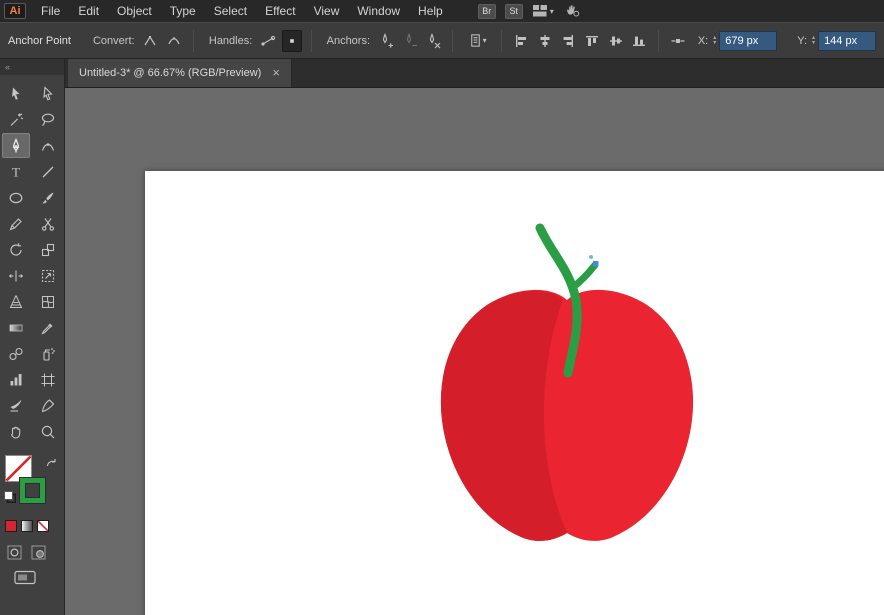 Image resolution: width=884 pixels, height=615 pixels. Describe the element at coordinates (16, 301) in the screenshot. I see `perspective-grid-tool` at that location.